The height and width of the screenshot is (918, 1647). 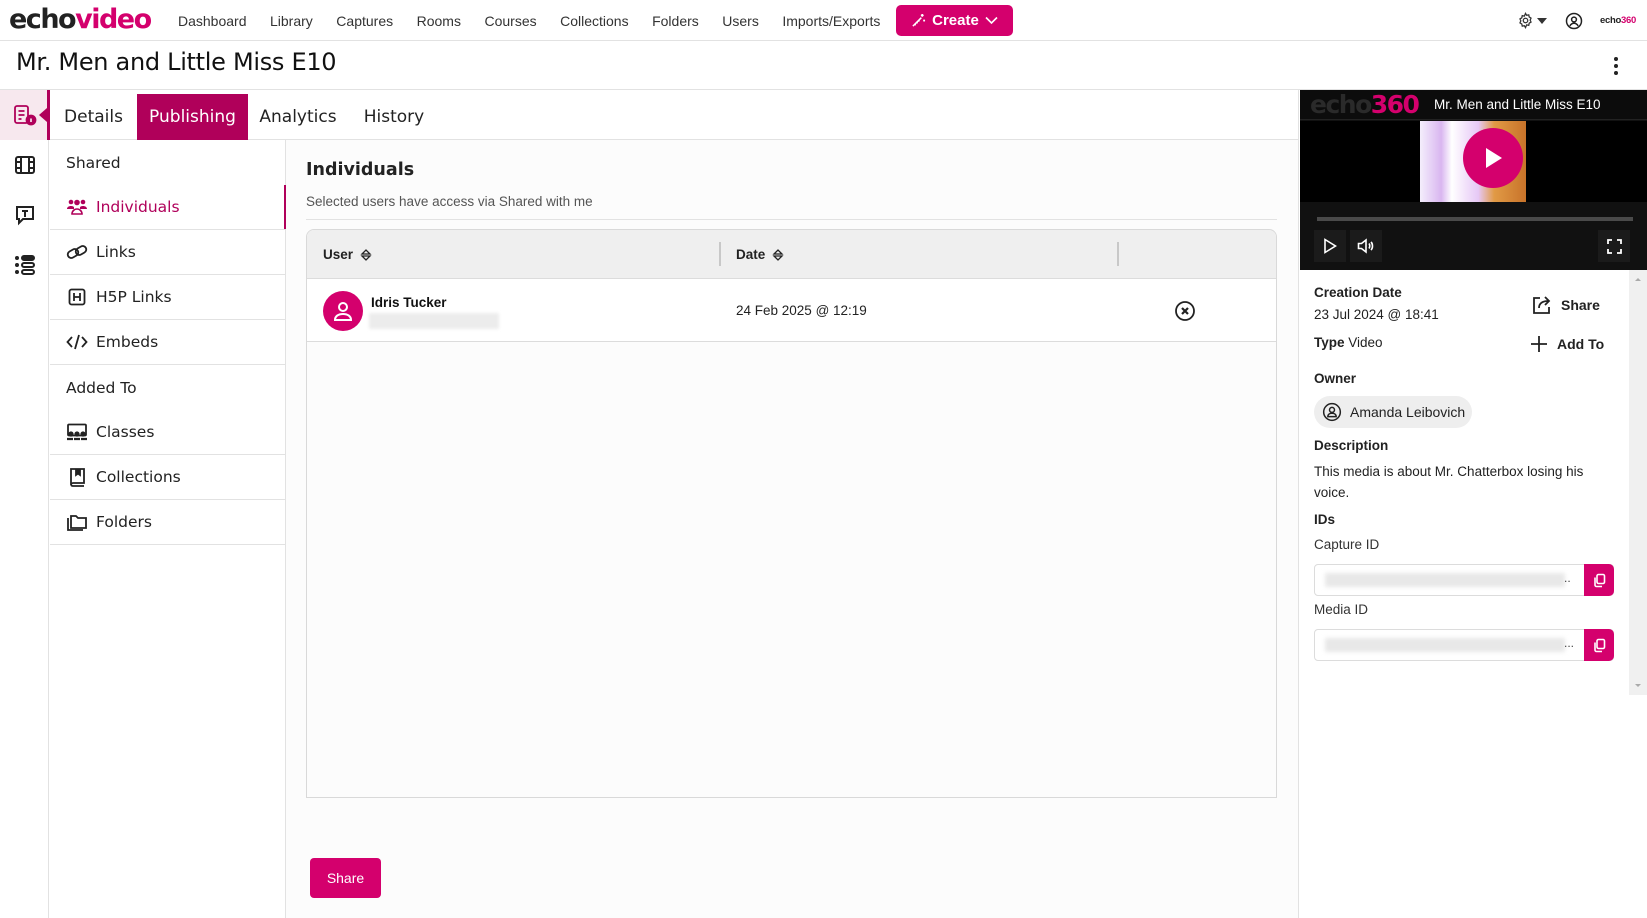 What do you see at coordinates (364, 21) in the screenshot?
I see `nav-captures: Captures` at bounding box center [364, 21].